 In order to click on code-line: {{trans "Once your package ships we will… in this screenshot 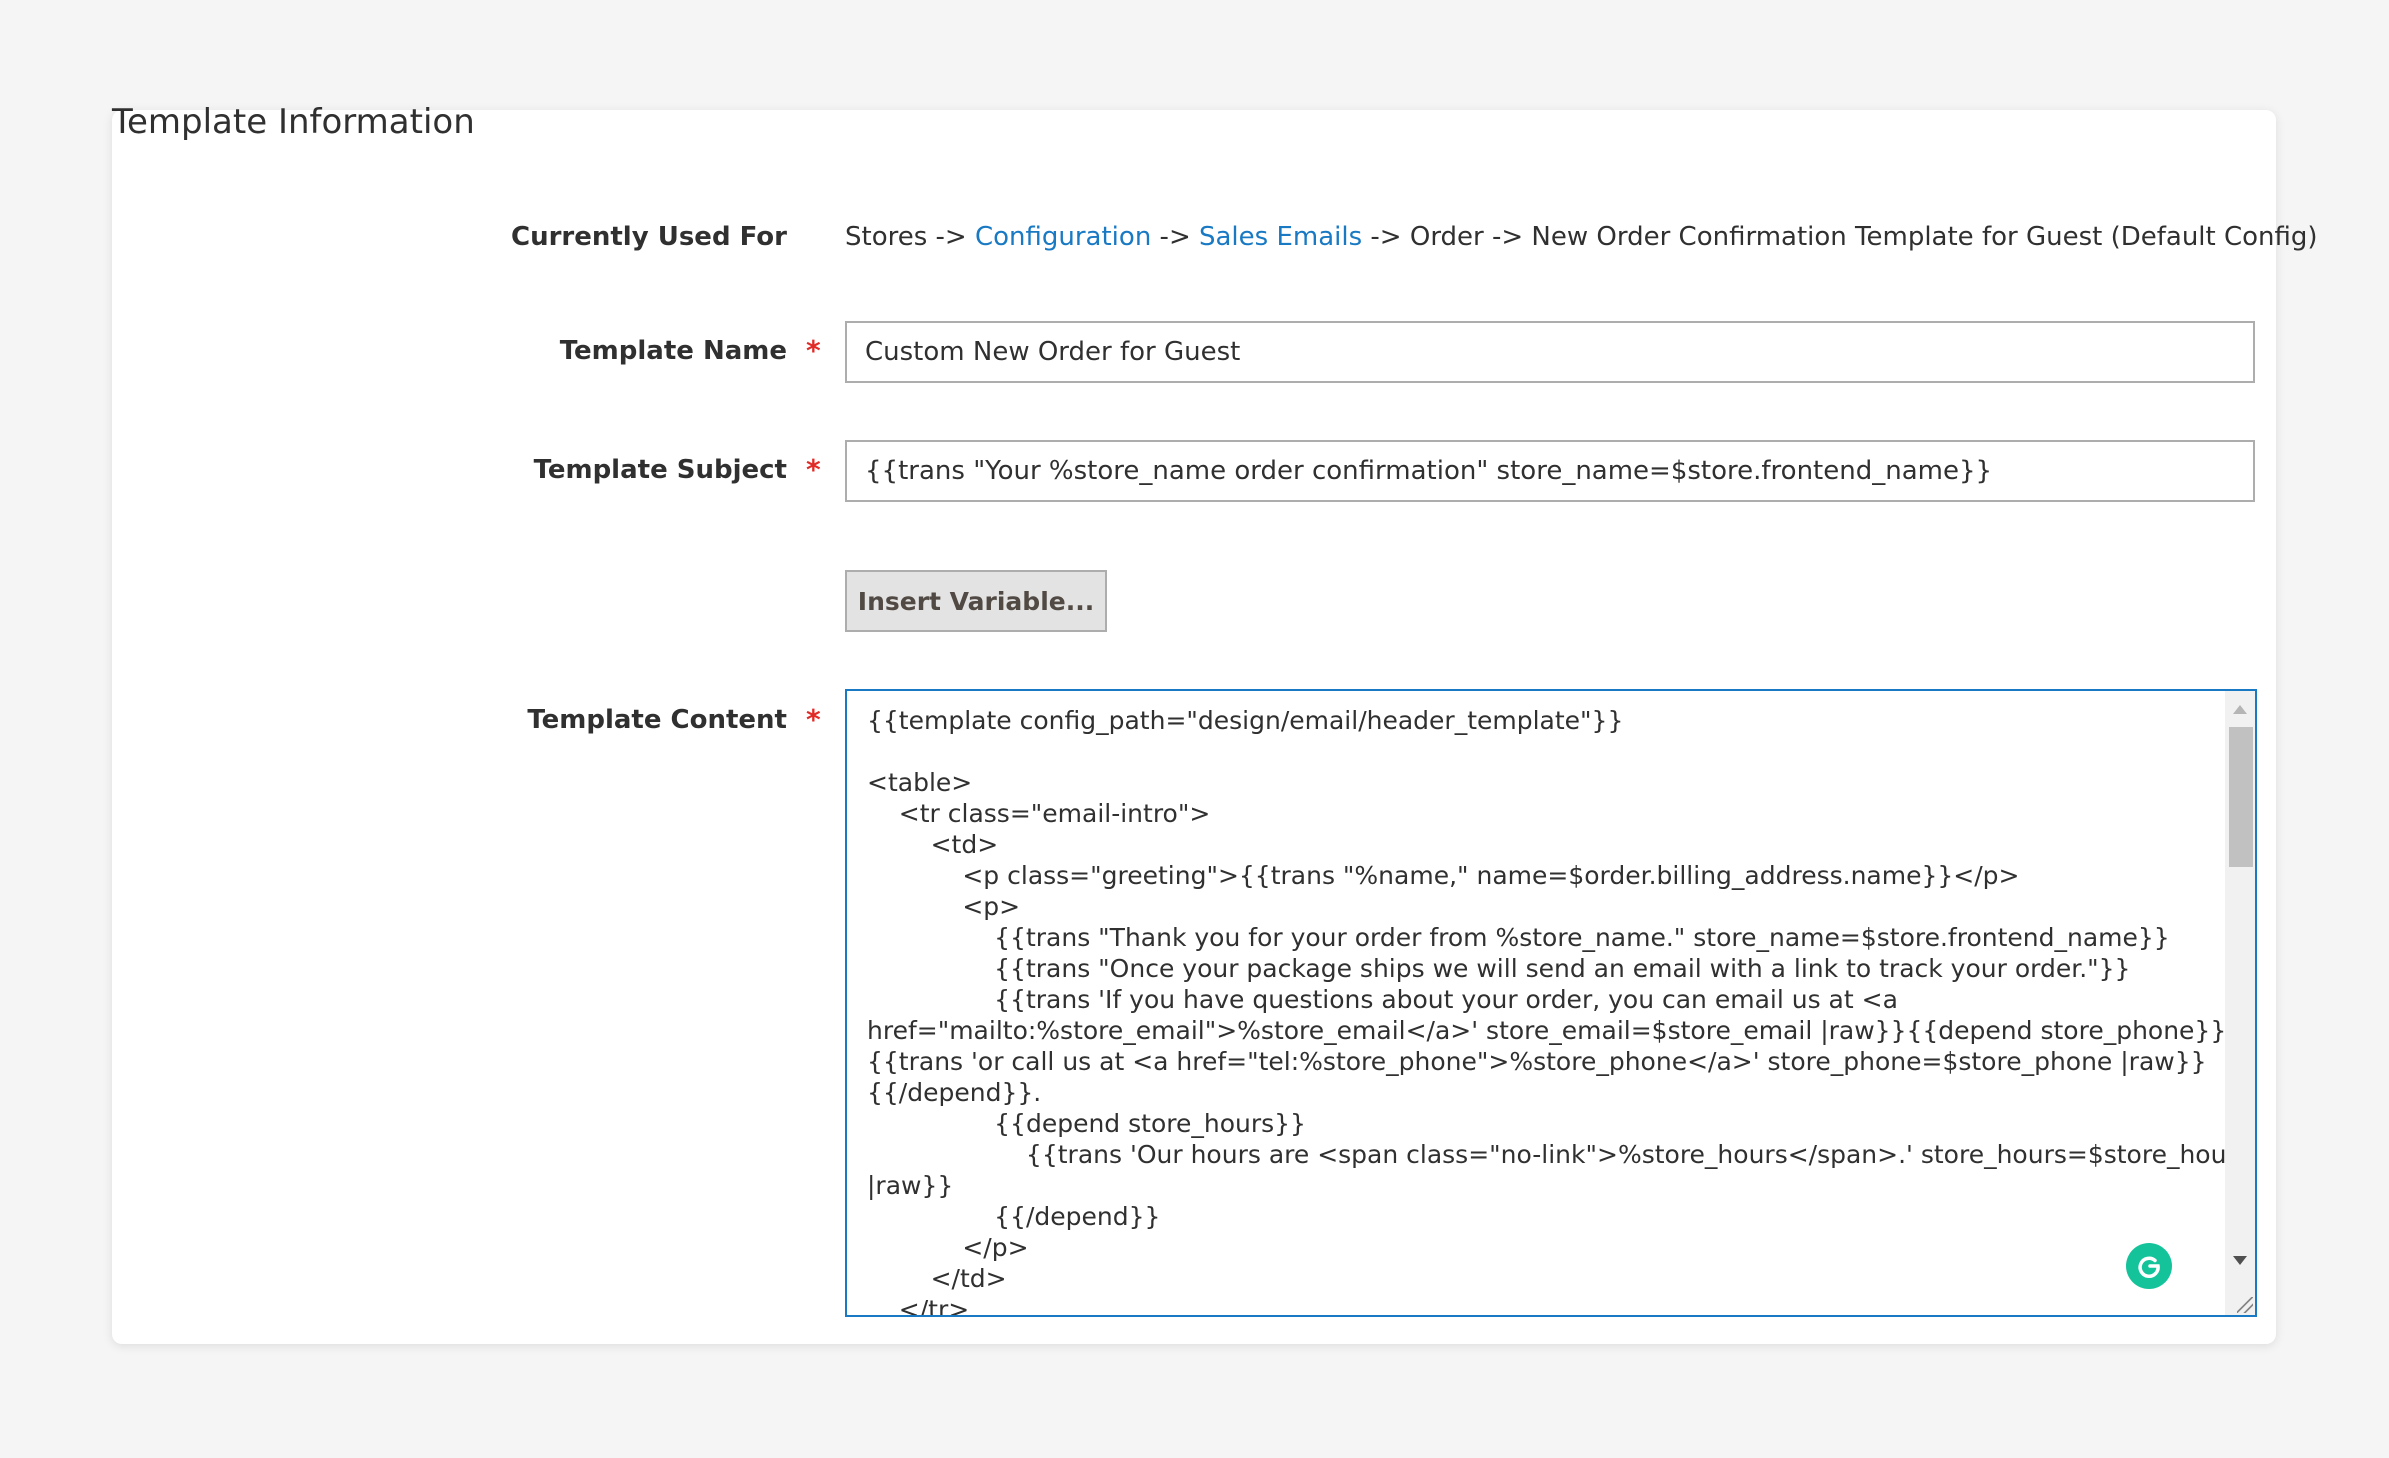, I will do `click(1562, 968)`.